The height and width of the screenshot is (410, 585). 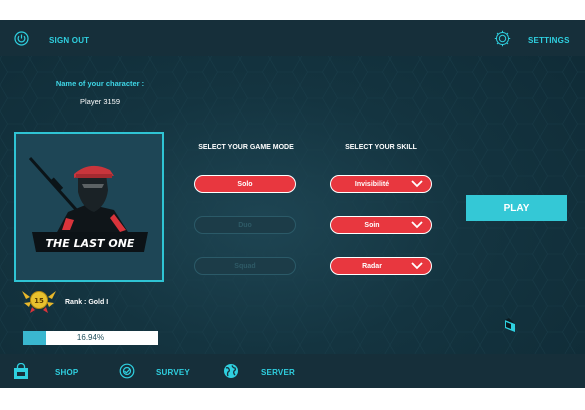 I want to click on skill-select-2-value: Soin, so click(x=372, y=225).